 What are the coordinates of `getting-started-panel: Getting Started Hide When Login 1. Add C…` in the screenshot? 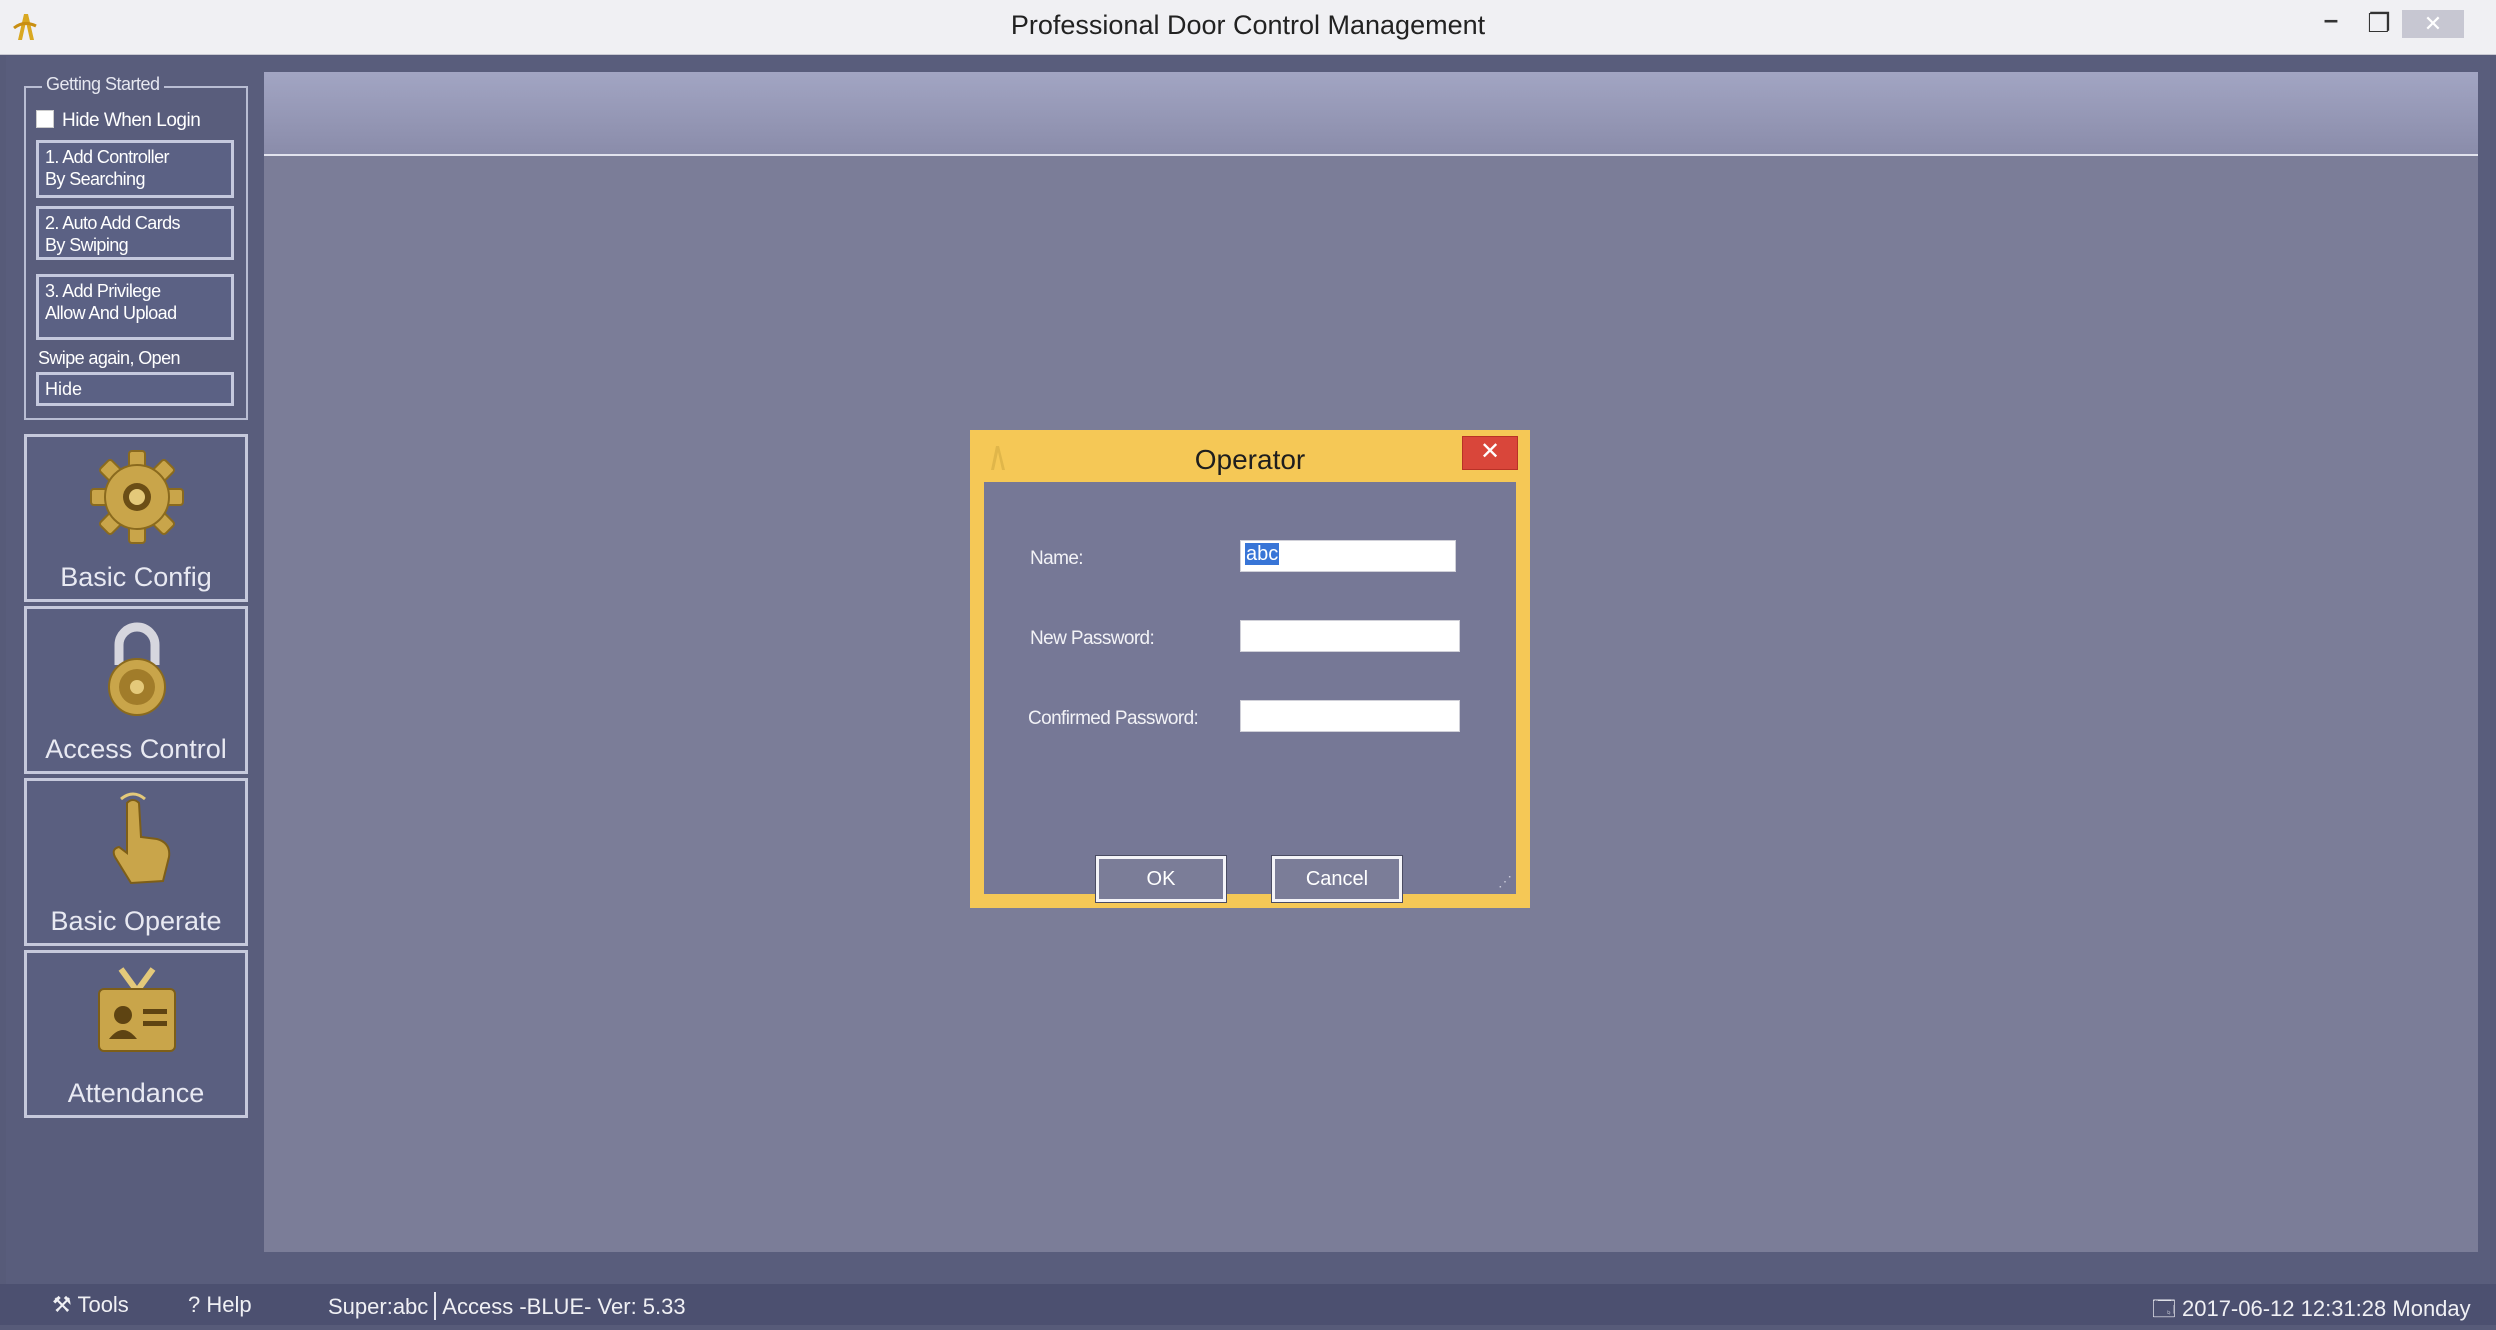 It's located at (136, 247).